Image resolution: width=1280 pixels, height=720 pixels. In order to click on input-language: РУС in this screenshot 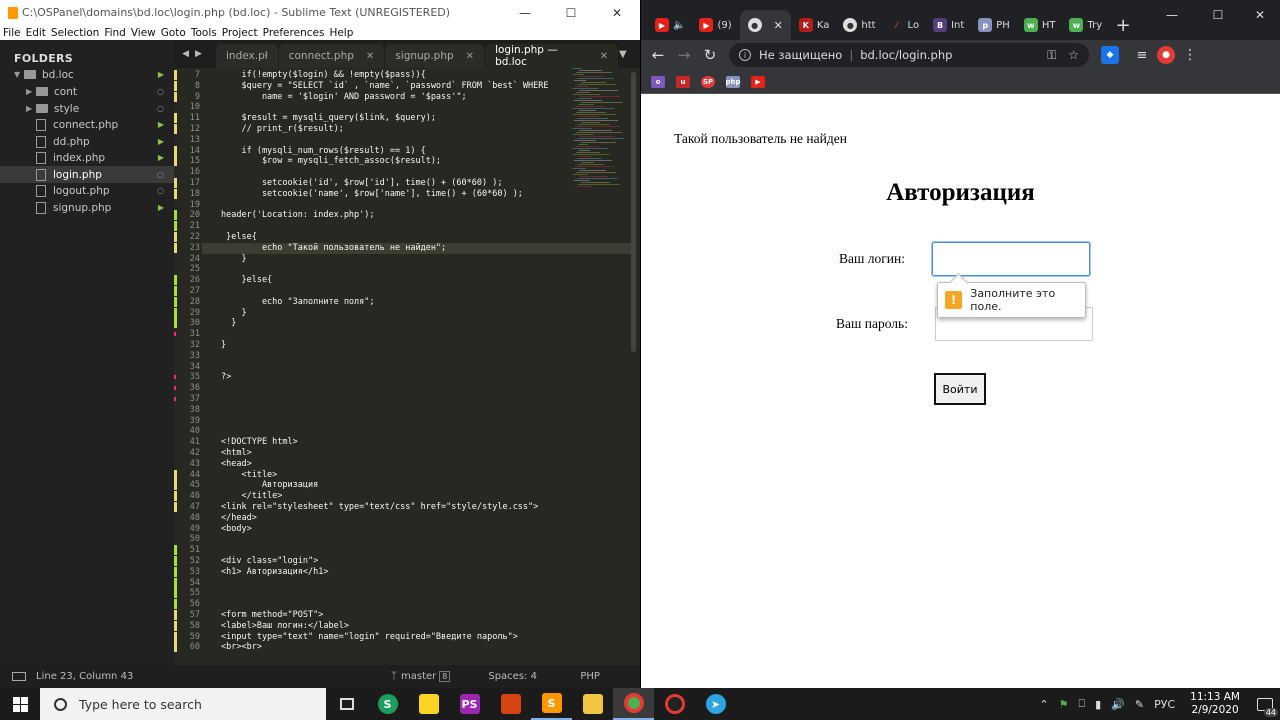, I will do `click(1164, 704)`.